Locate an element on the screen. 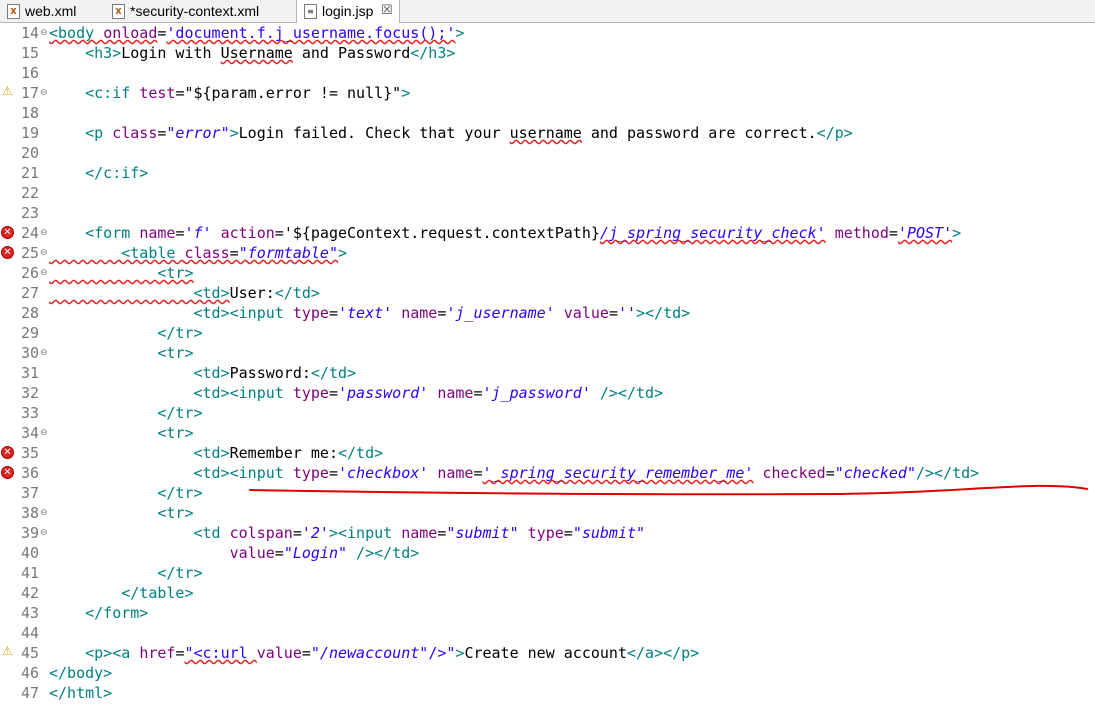 Image resolution: width=1095 pixels, height=707 pixels. code-line: 40 value="Login" /></td> is located at coordinates (547, 553).